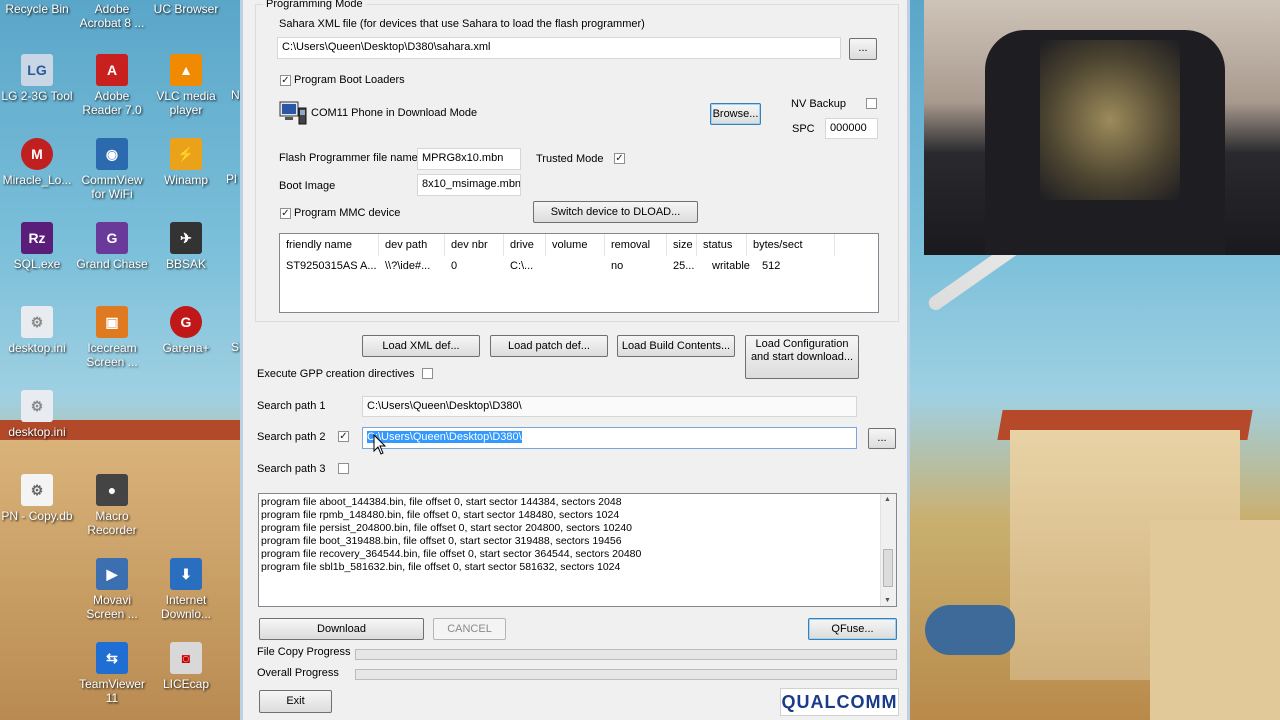 The width and height of the screenshot is (1280, 720). I want to click on boot-image-field: 8x10_msimage.mbn, so click(469, 185).